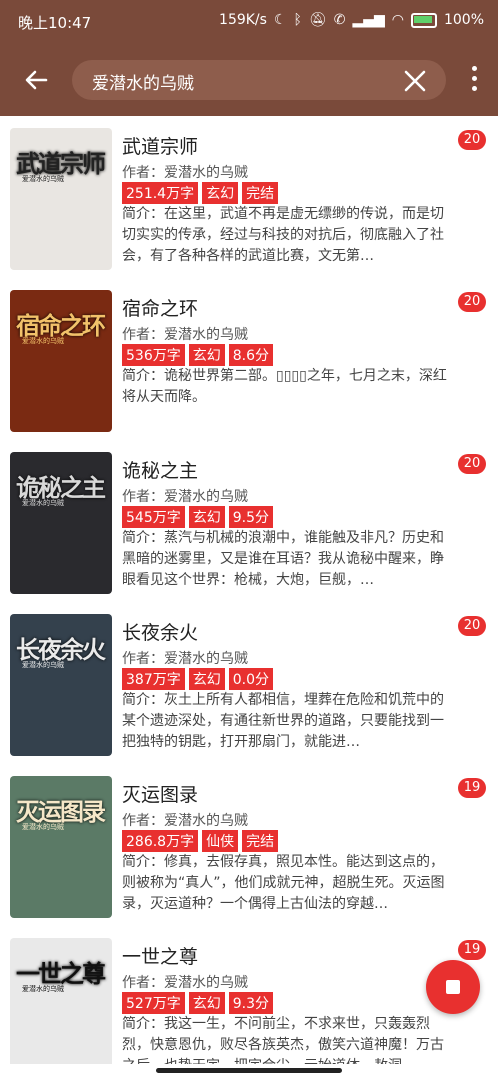 The width and height of the screenshot is (498, 1080). I want to click on book-tag: 9.3分, so click(250, 1003).